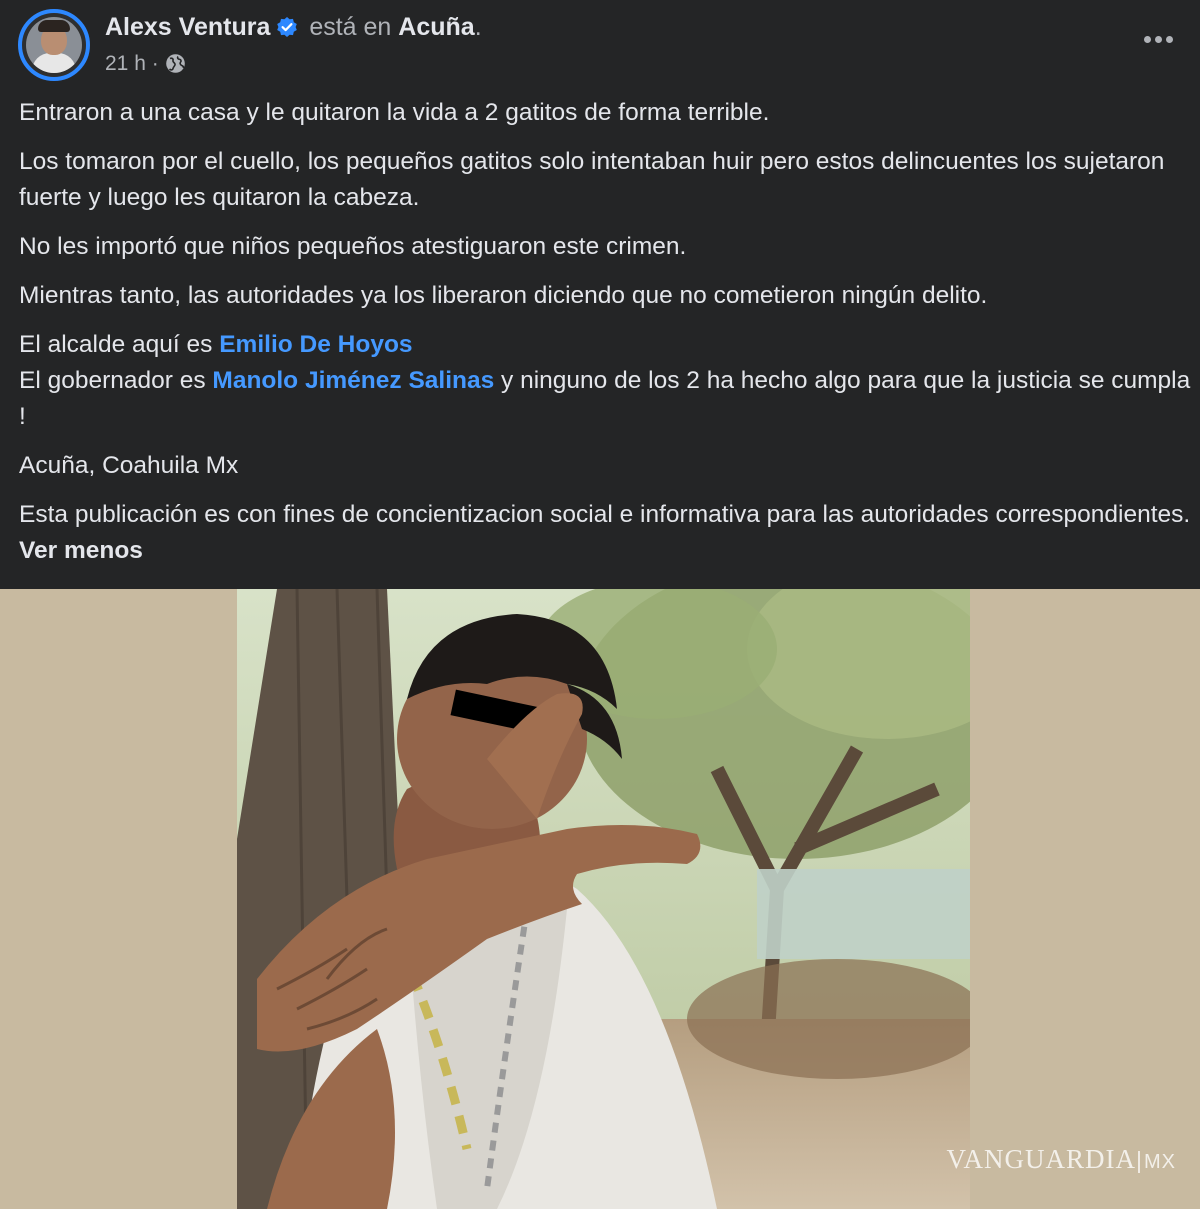  Describe the element at coordinates (353, 380) in the screenshot. I see `mention-manolo-jimenez-salinas: Manolo Jiménez Salinas` at that location.